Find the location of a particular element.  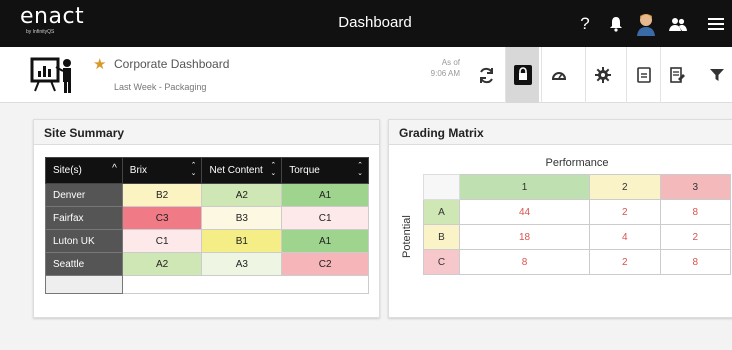

empty-row is located at coordinates (207, 284).